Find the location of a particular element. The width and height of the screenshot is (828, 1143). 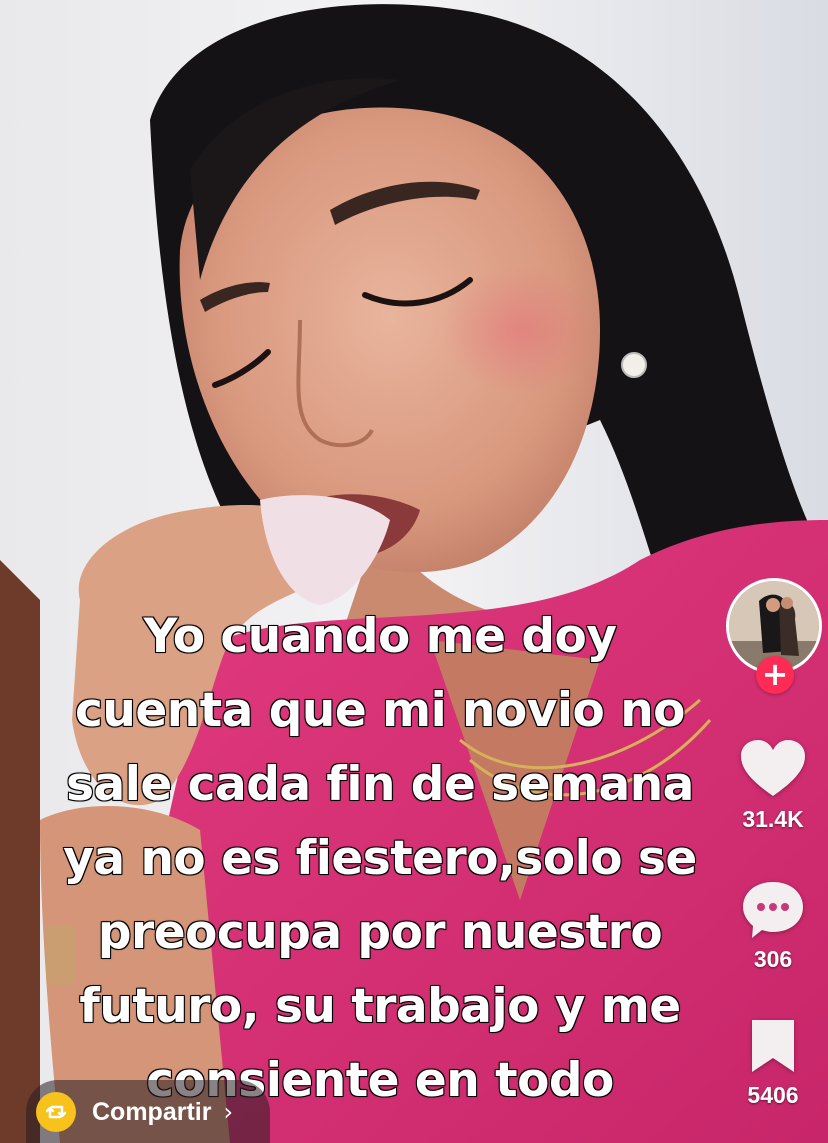

caption-line: preocupa por nuestro is located at coordinates (380, 932).